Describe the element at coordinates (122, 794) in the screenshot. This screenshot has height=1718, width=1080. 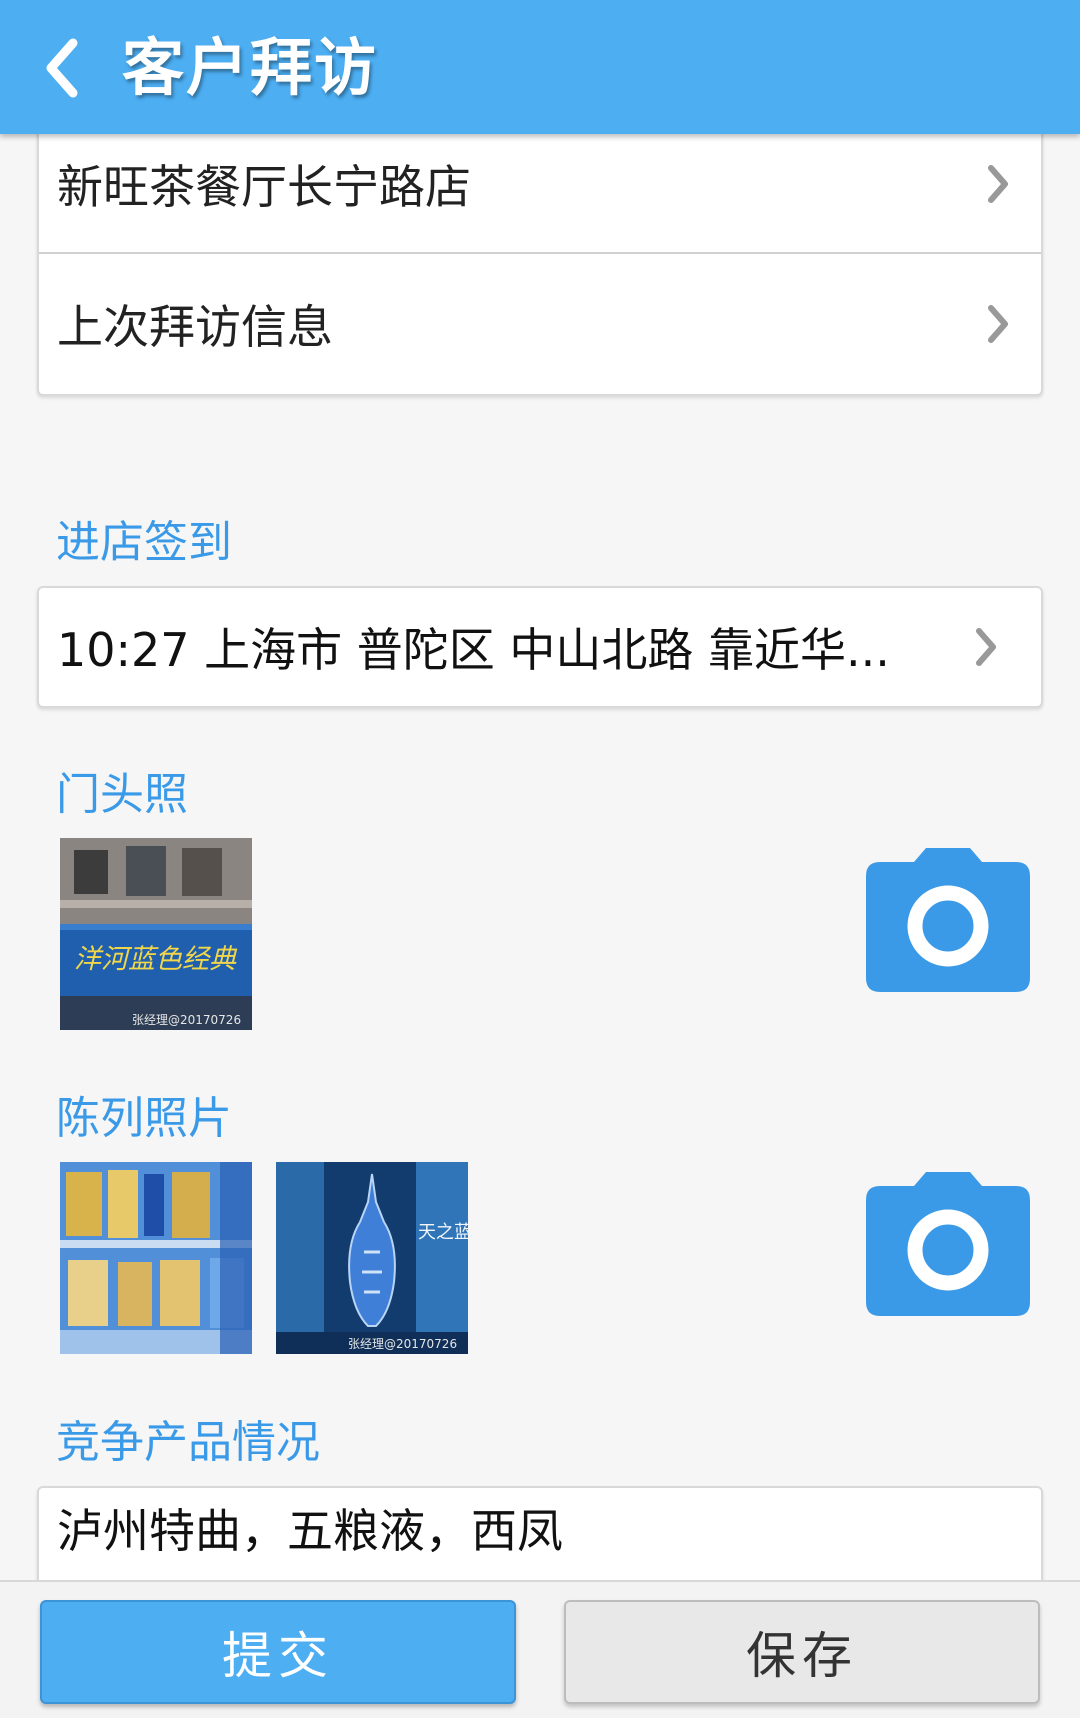
I see `storefront-section-title: 门头照` at that location.